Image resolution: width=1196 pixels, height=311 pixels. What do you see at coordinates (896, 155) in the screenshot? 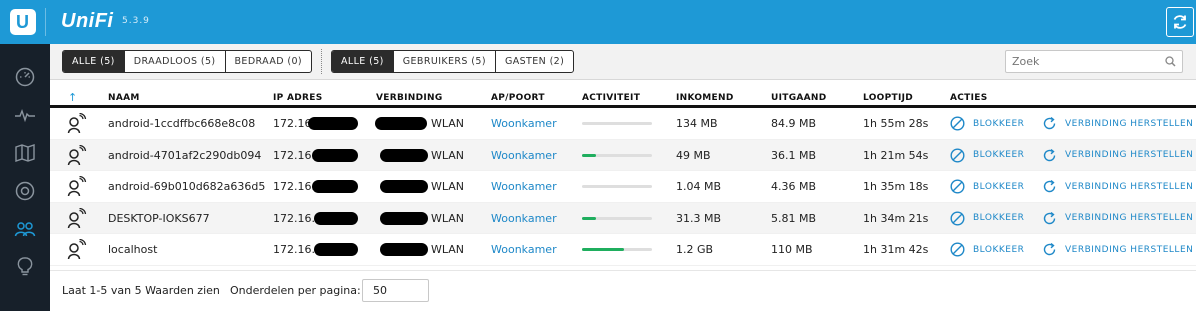
I see `client-uptime: 1h 21m 54s` at bounding box center [896, 155].